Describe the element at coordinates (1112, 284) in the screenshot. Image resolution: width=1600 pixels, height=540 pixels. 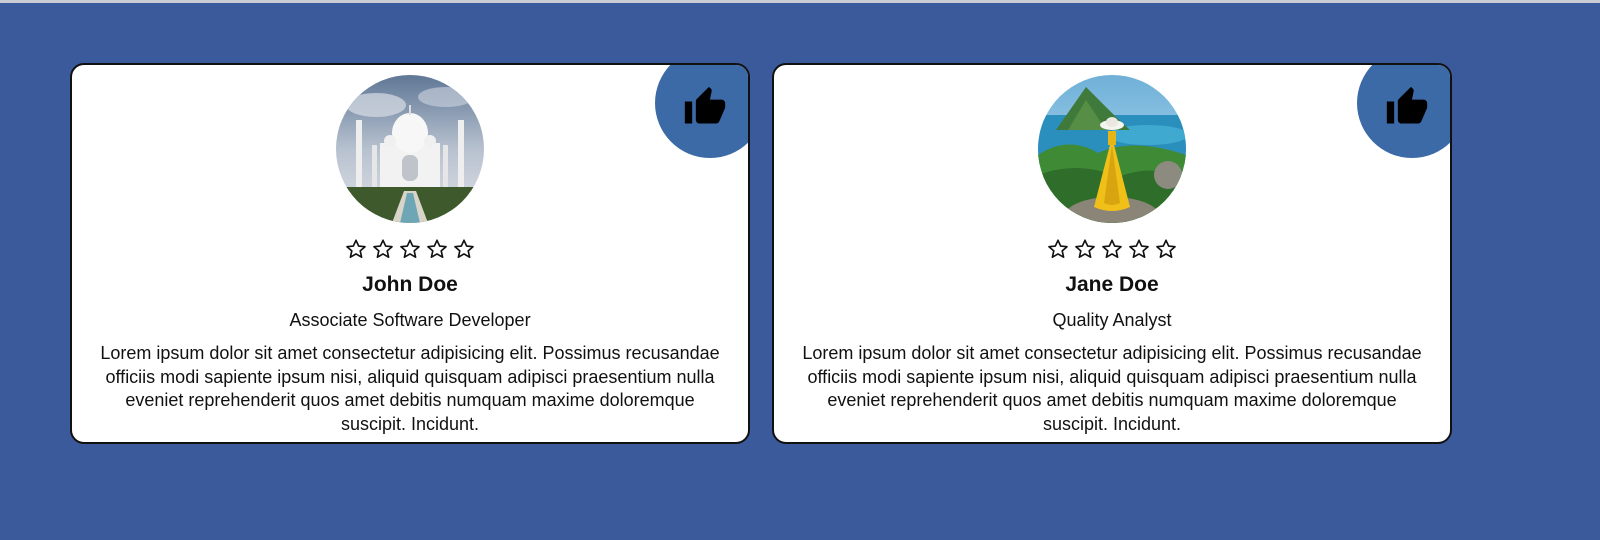
I see `person-name: Jane Doe` at that location.